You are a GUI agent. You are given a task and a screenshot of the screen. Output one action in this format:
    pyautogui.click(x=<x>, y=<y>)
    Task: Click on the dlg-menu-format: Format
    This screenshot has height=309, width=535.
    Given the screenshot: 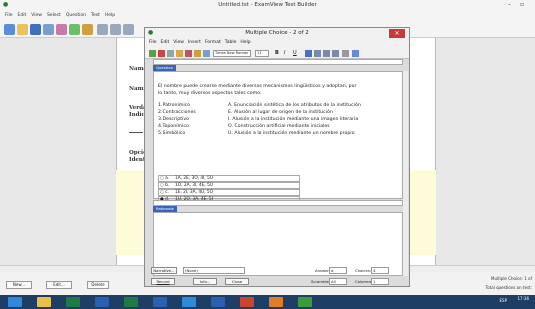 What is the action you would take?
    pyautogui.click(x=213, y=42)
    